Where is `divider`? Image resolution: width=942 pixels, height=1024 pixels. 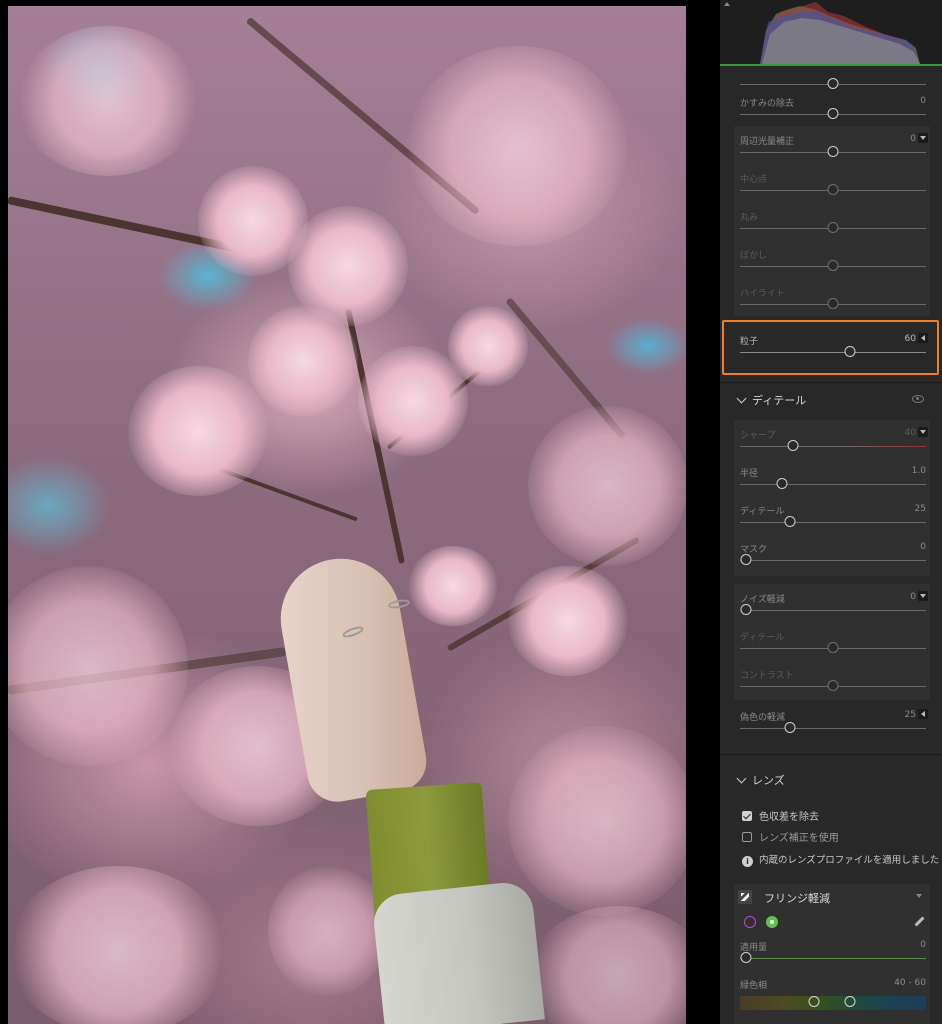 divider is located at coordinates (831, 754).